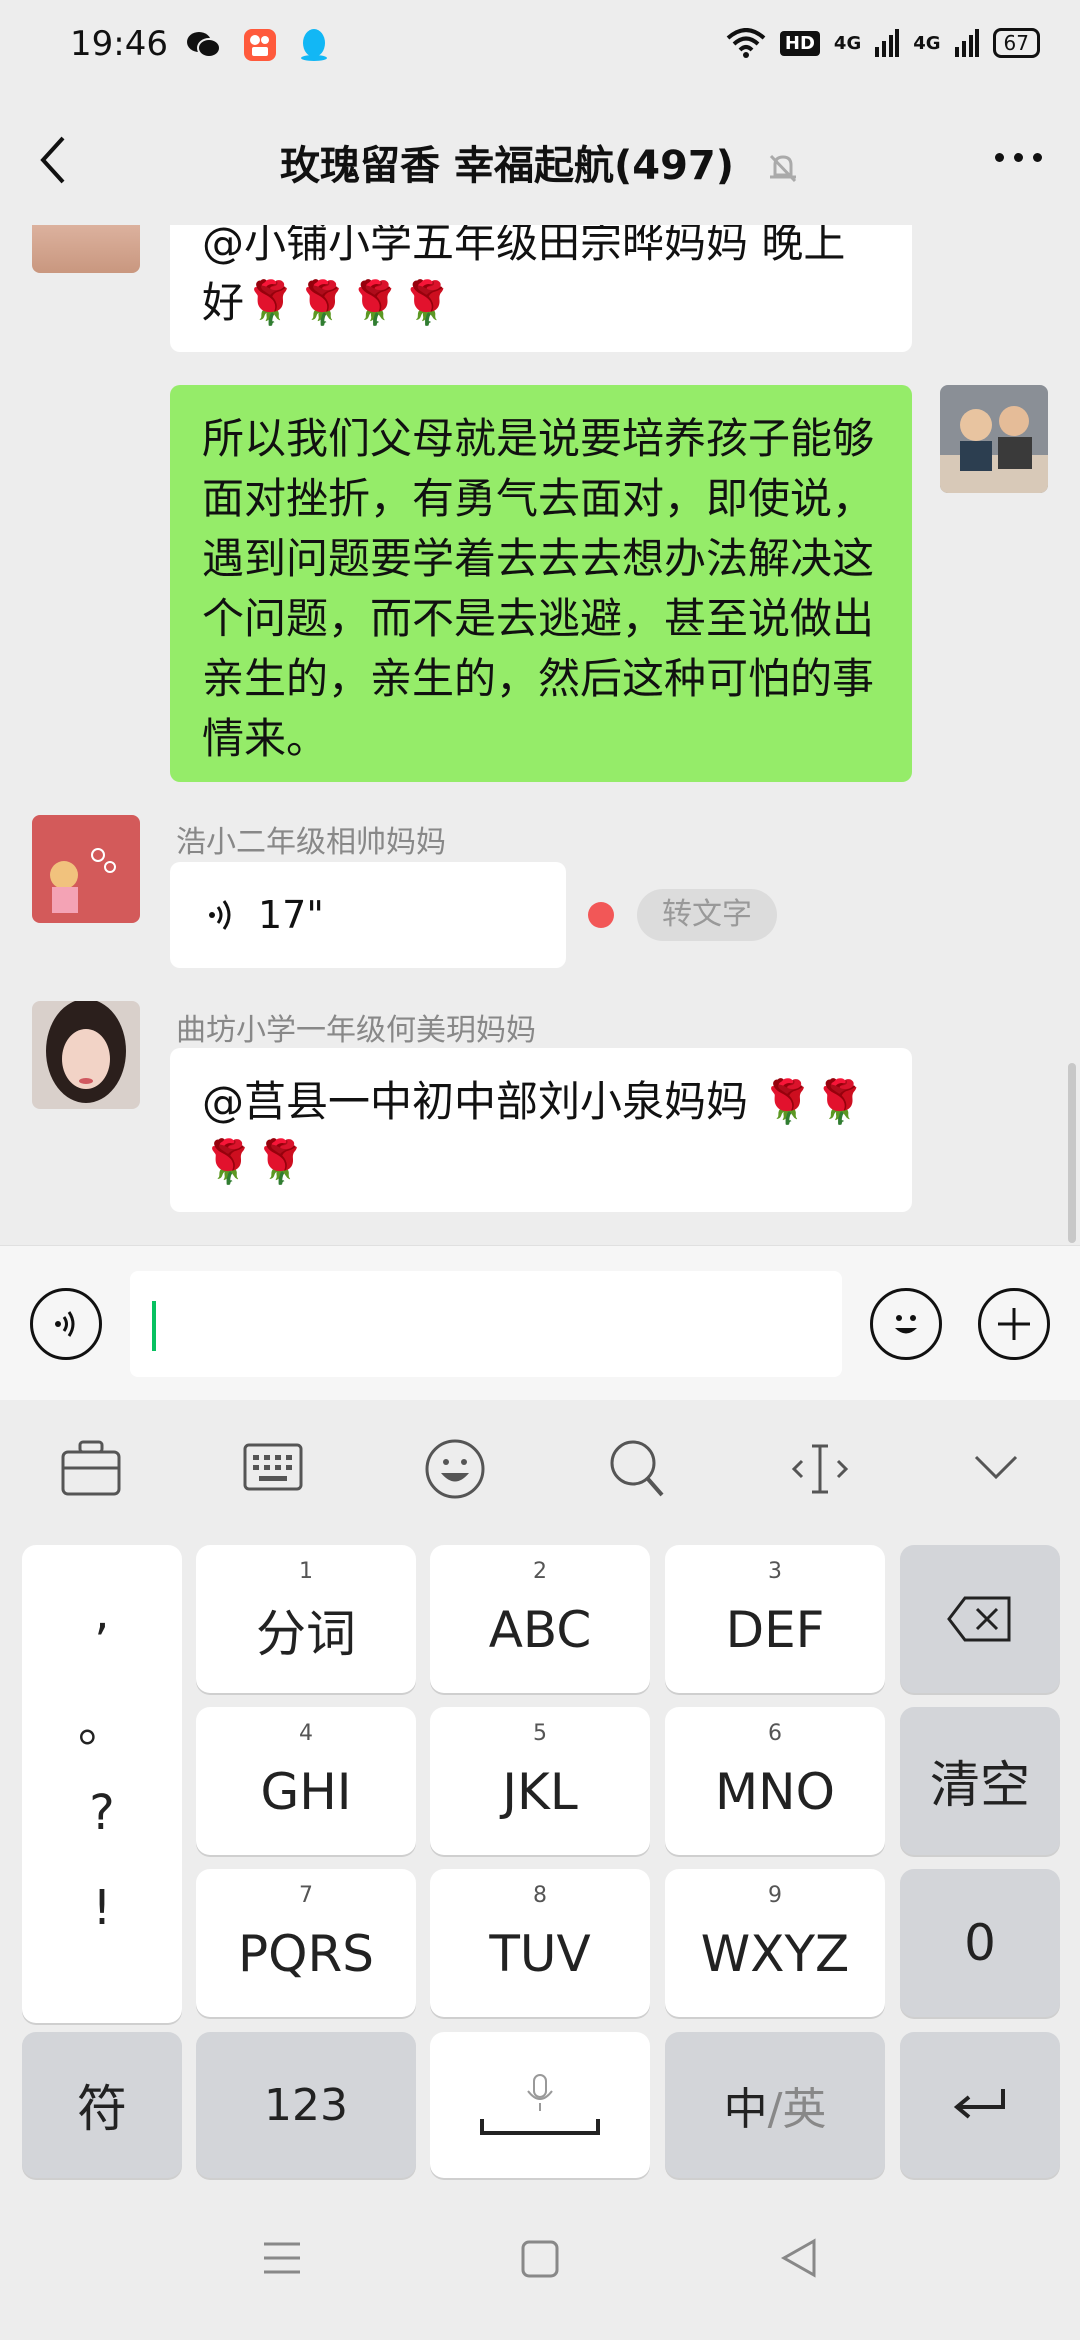  I want to click on status-right: HD 4G 4G 67, so click(883, 43).